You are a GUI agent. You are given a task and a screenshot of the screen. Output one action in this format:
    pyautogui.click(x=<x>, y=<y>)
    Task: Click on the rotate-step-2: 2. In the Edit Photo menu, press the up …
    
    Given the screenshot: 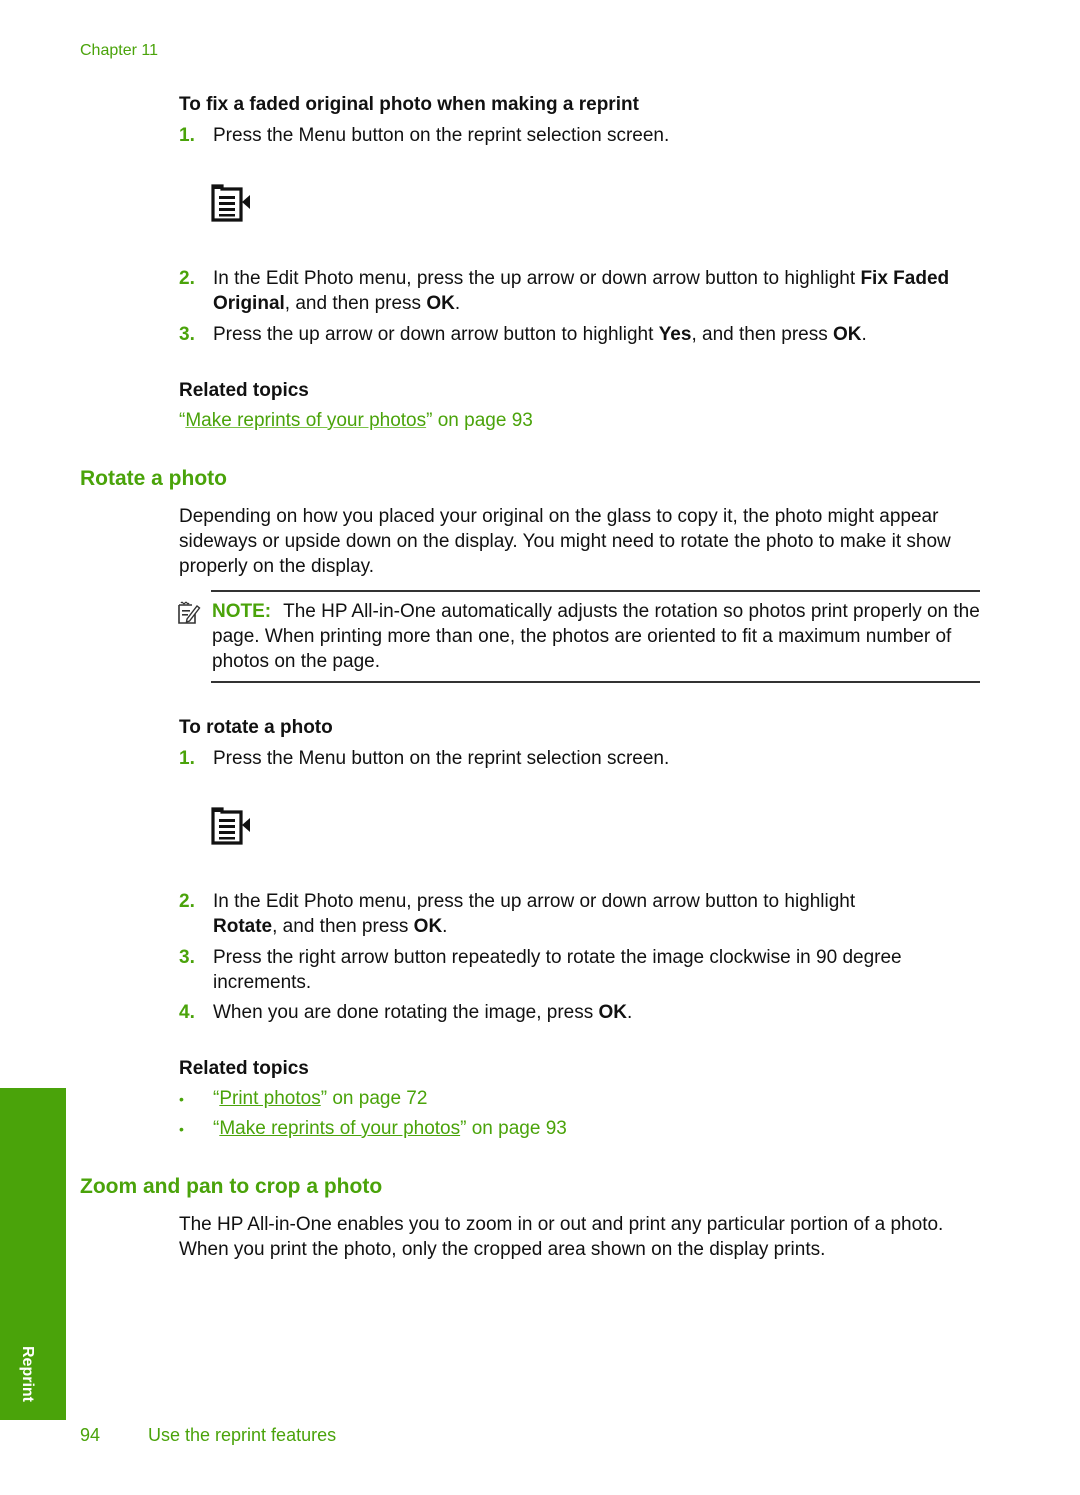 What is the action you would take?
    pyautogui.click(x=581, y=914)
    